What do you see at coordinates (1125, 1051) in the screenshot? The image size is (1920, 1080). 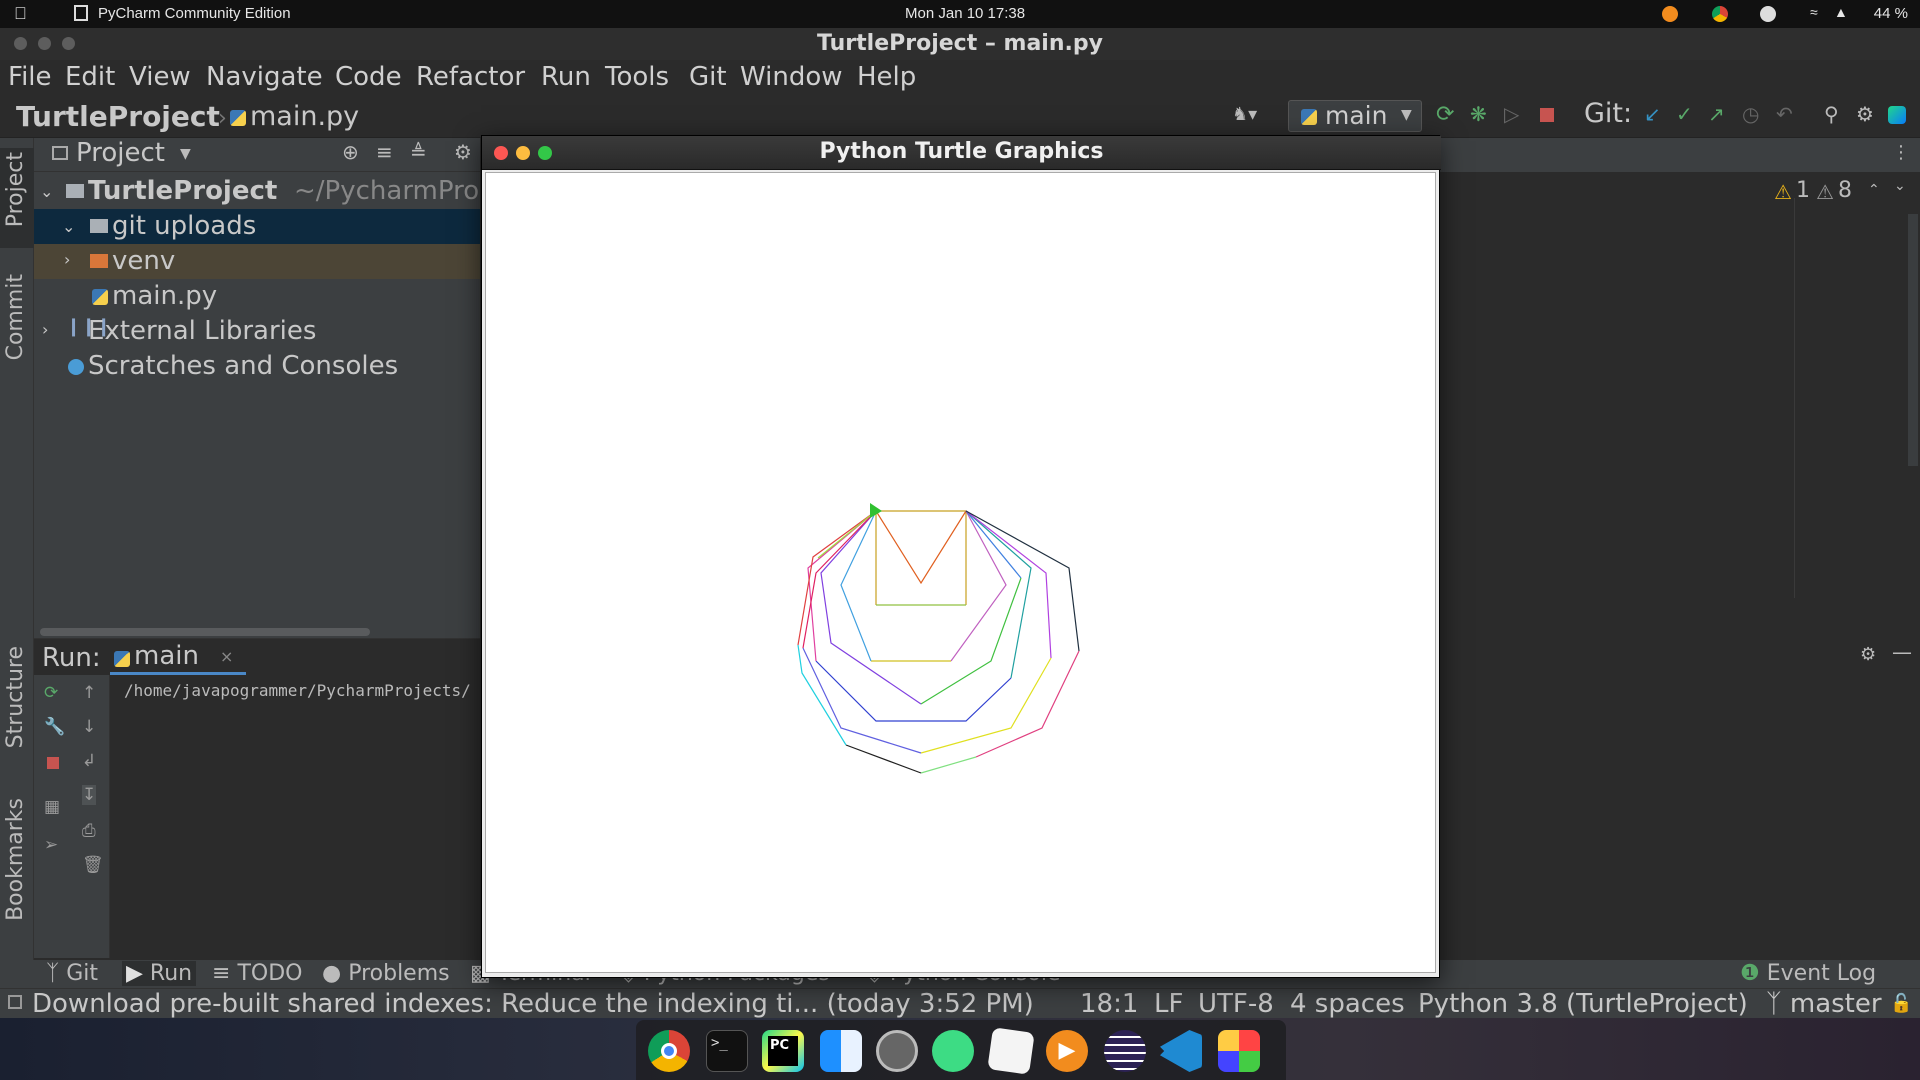 I see `eclipse-icon` at bounding box center [1125, 1051].